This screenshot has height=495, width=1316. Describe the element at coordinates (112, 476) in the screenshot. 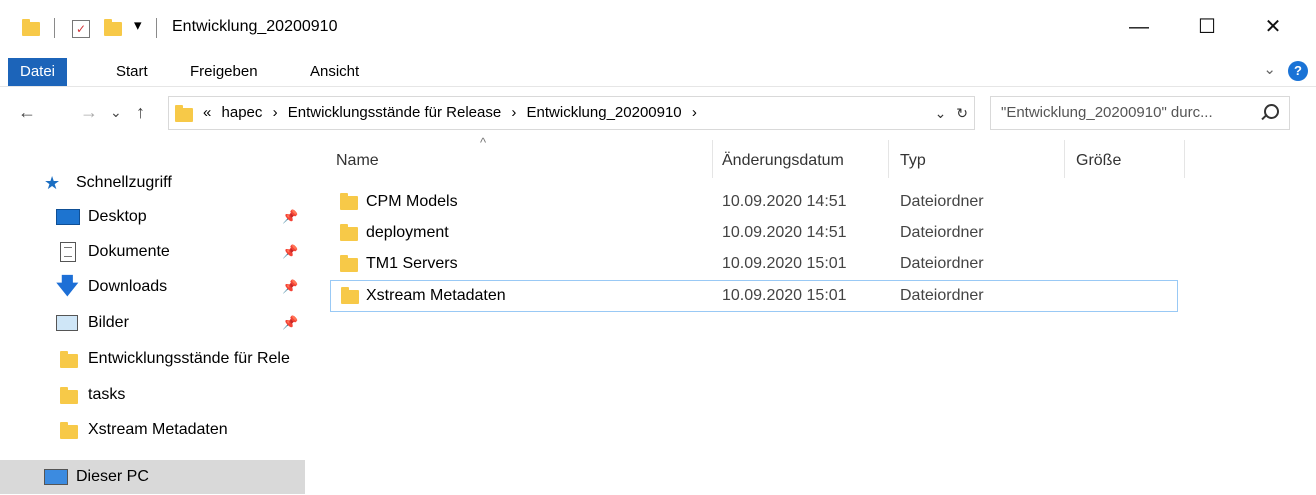

I see `nav-label: Dieser PC` at that location.